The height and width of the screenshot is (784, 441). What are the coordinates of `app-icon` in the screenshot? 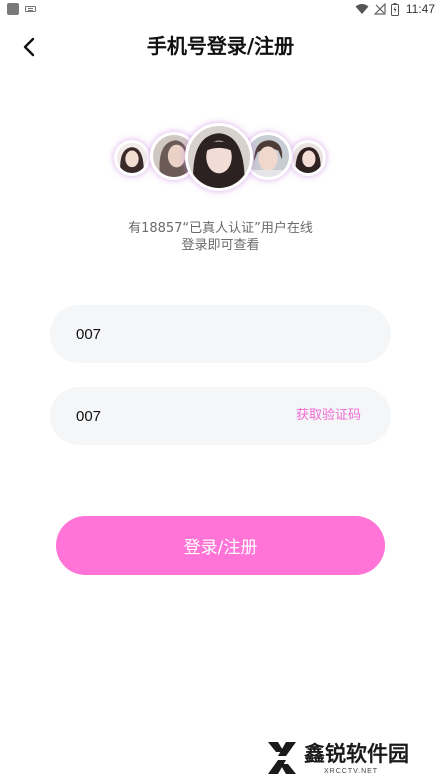 It's located at (13, 9).